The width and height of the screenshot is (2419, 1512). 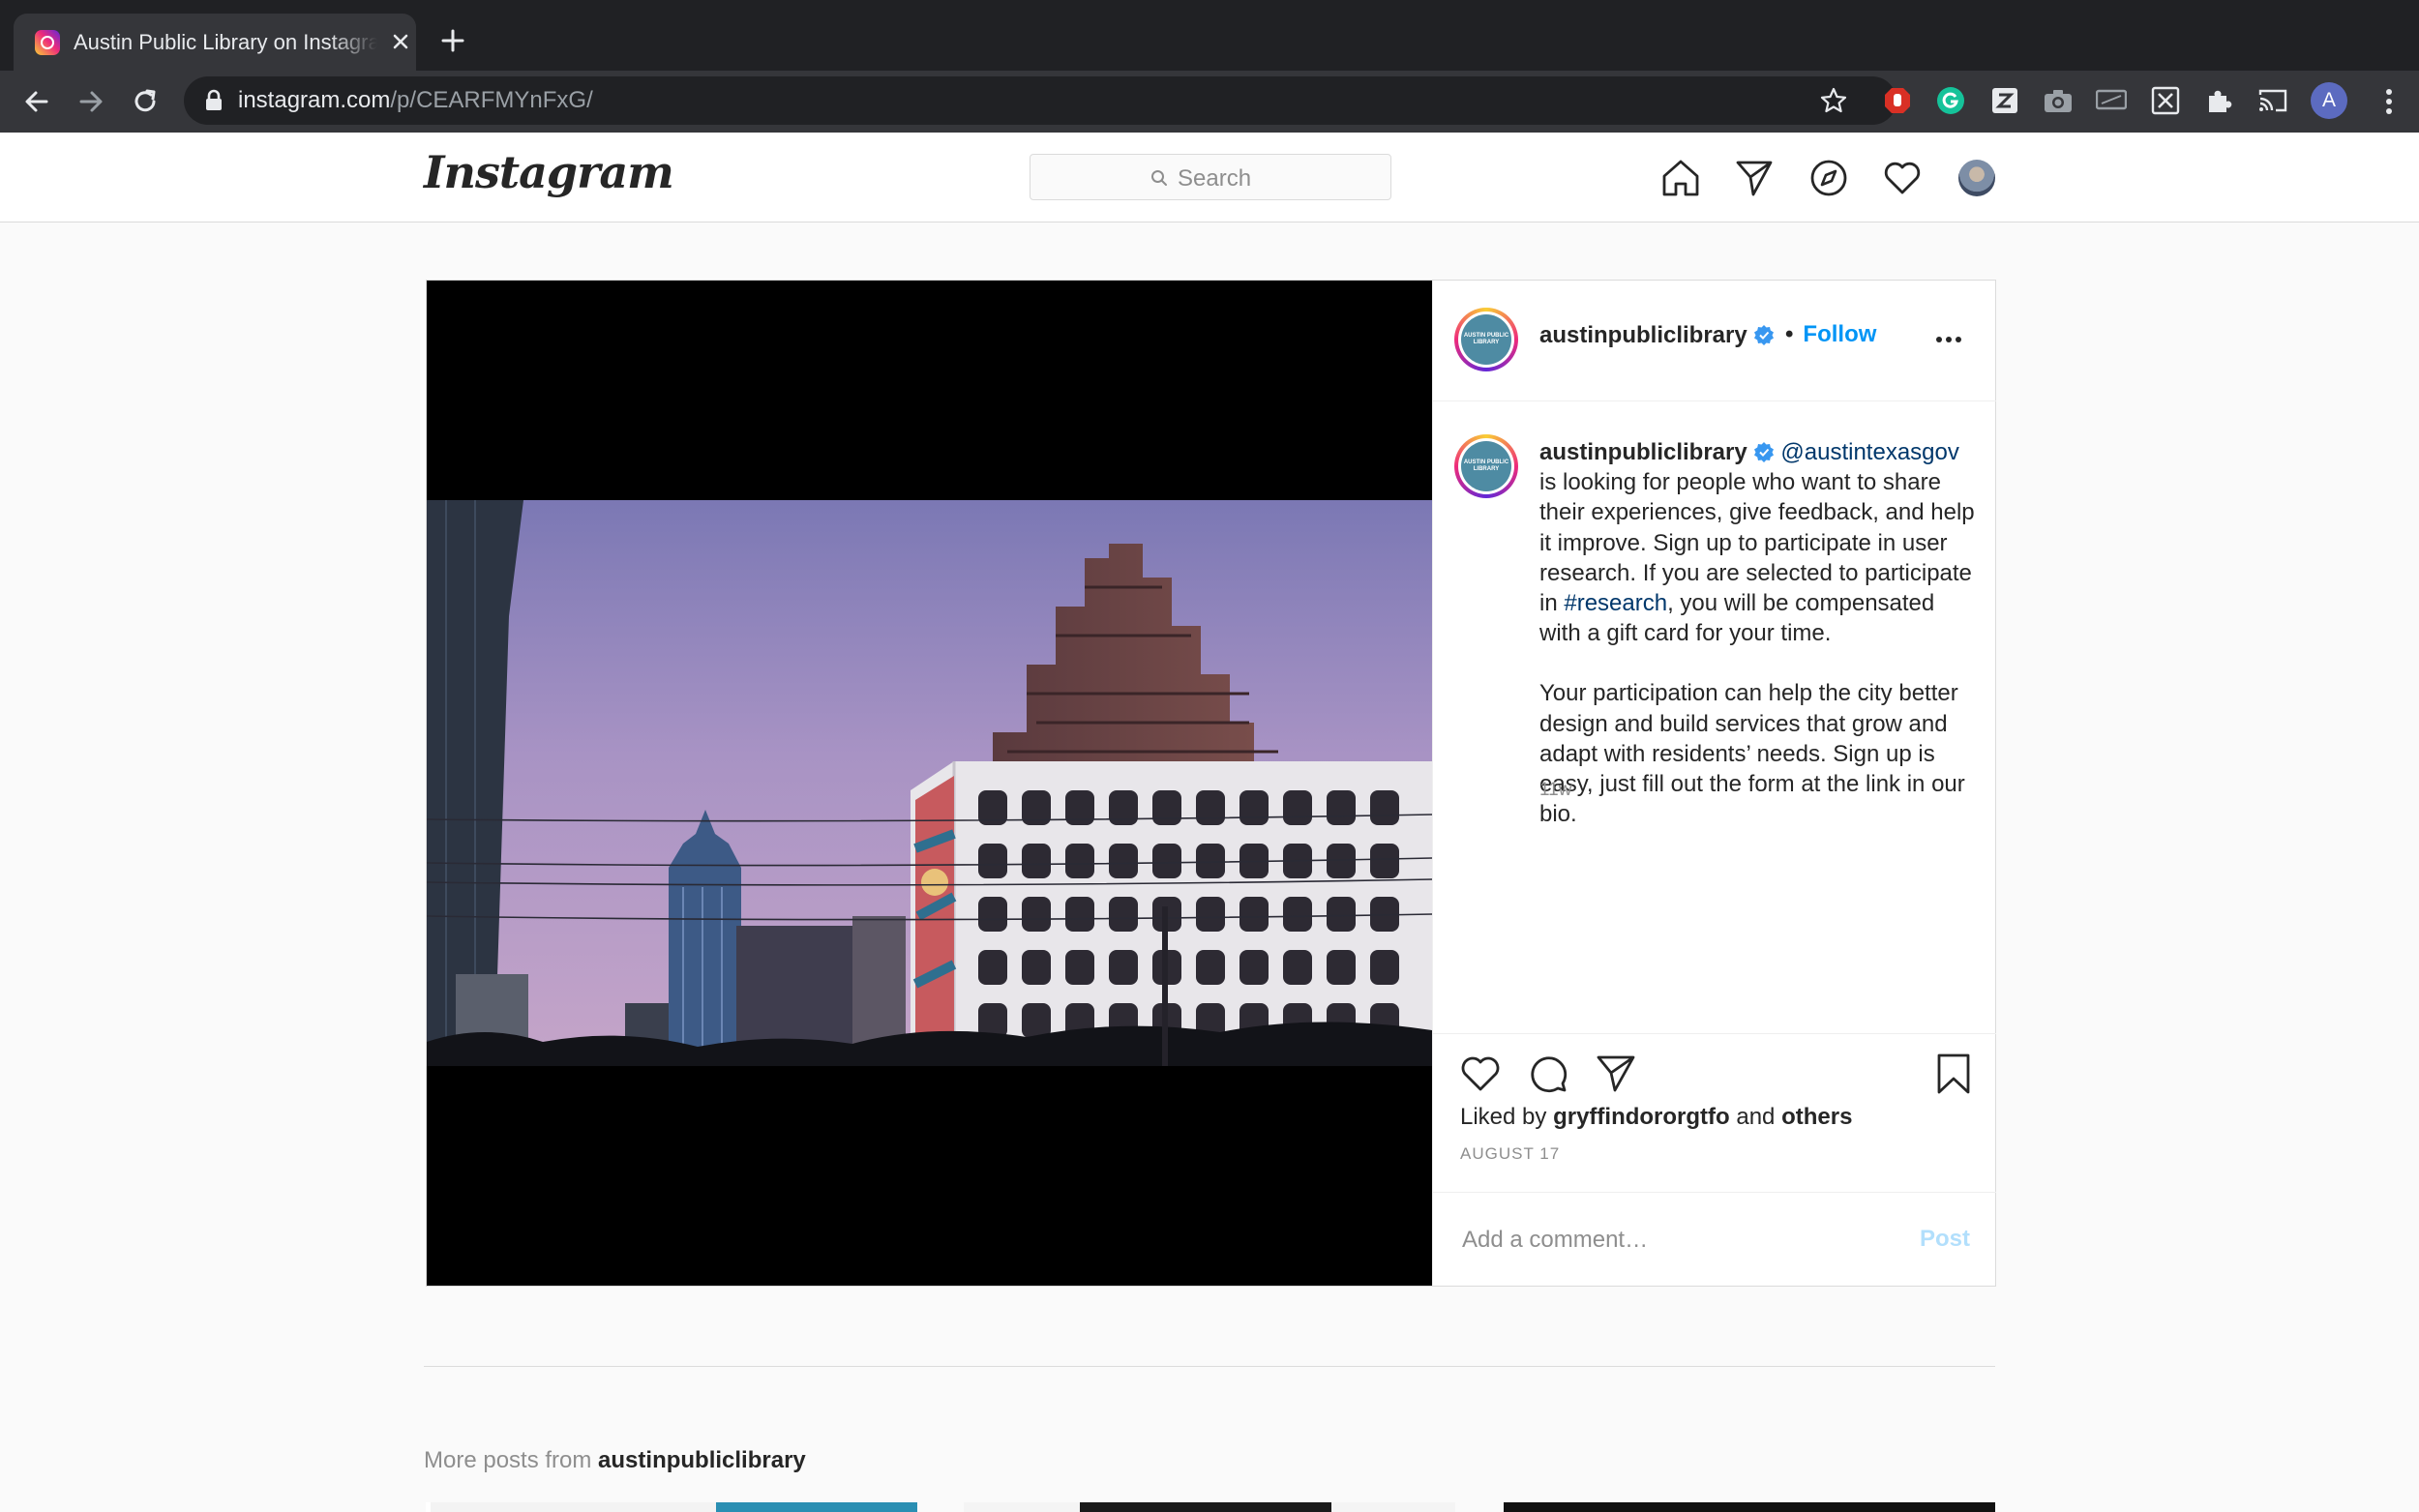 What do you see at coordinates (1948, 339) in the screenshot?
I see `more-options-icon` at bounding box center [1948, 339].